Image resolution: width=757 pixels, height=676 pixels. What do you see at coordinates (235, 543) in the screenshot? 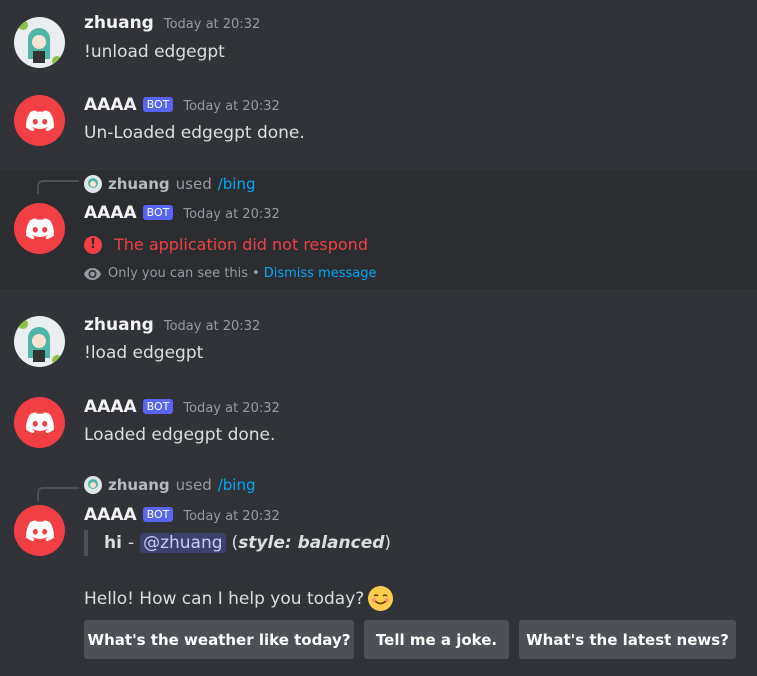
I see `style-open-paren: (` at bounding box center [235, 543].